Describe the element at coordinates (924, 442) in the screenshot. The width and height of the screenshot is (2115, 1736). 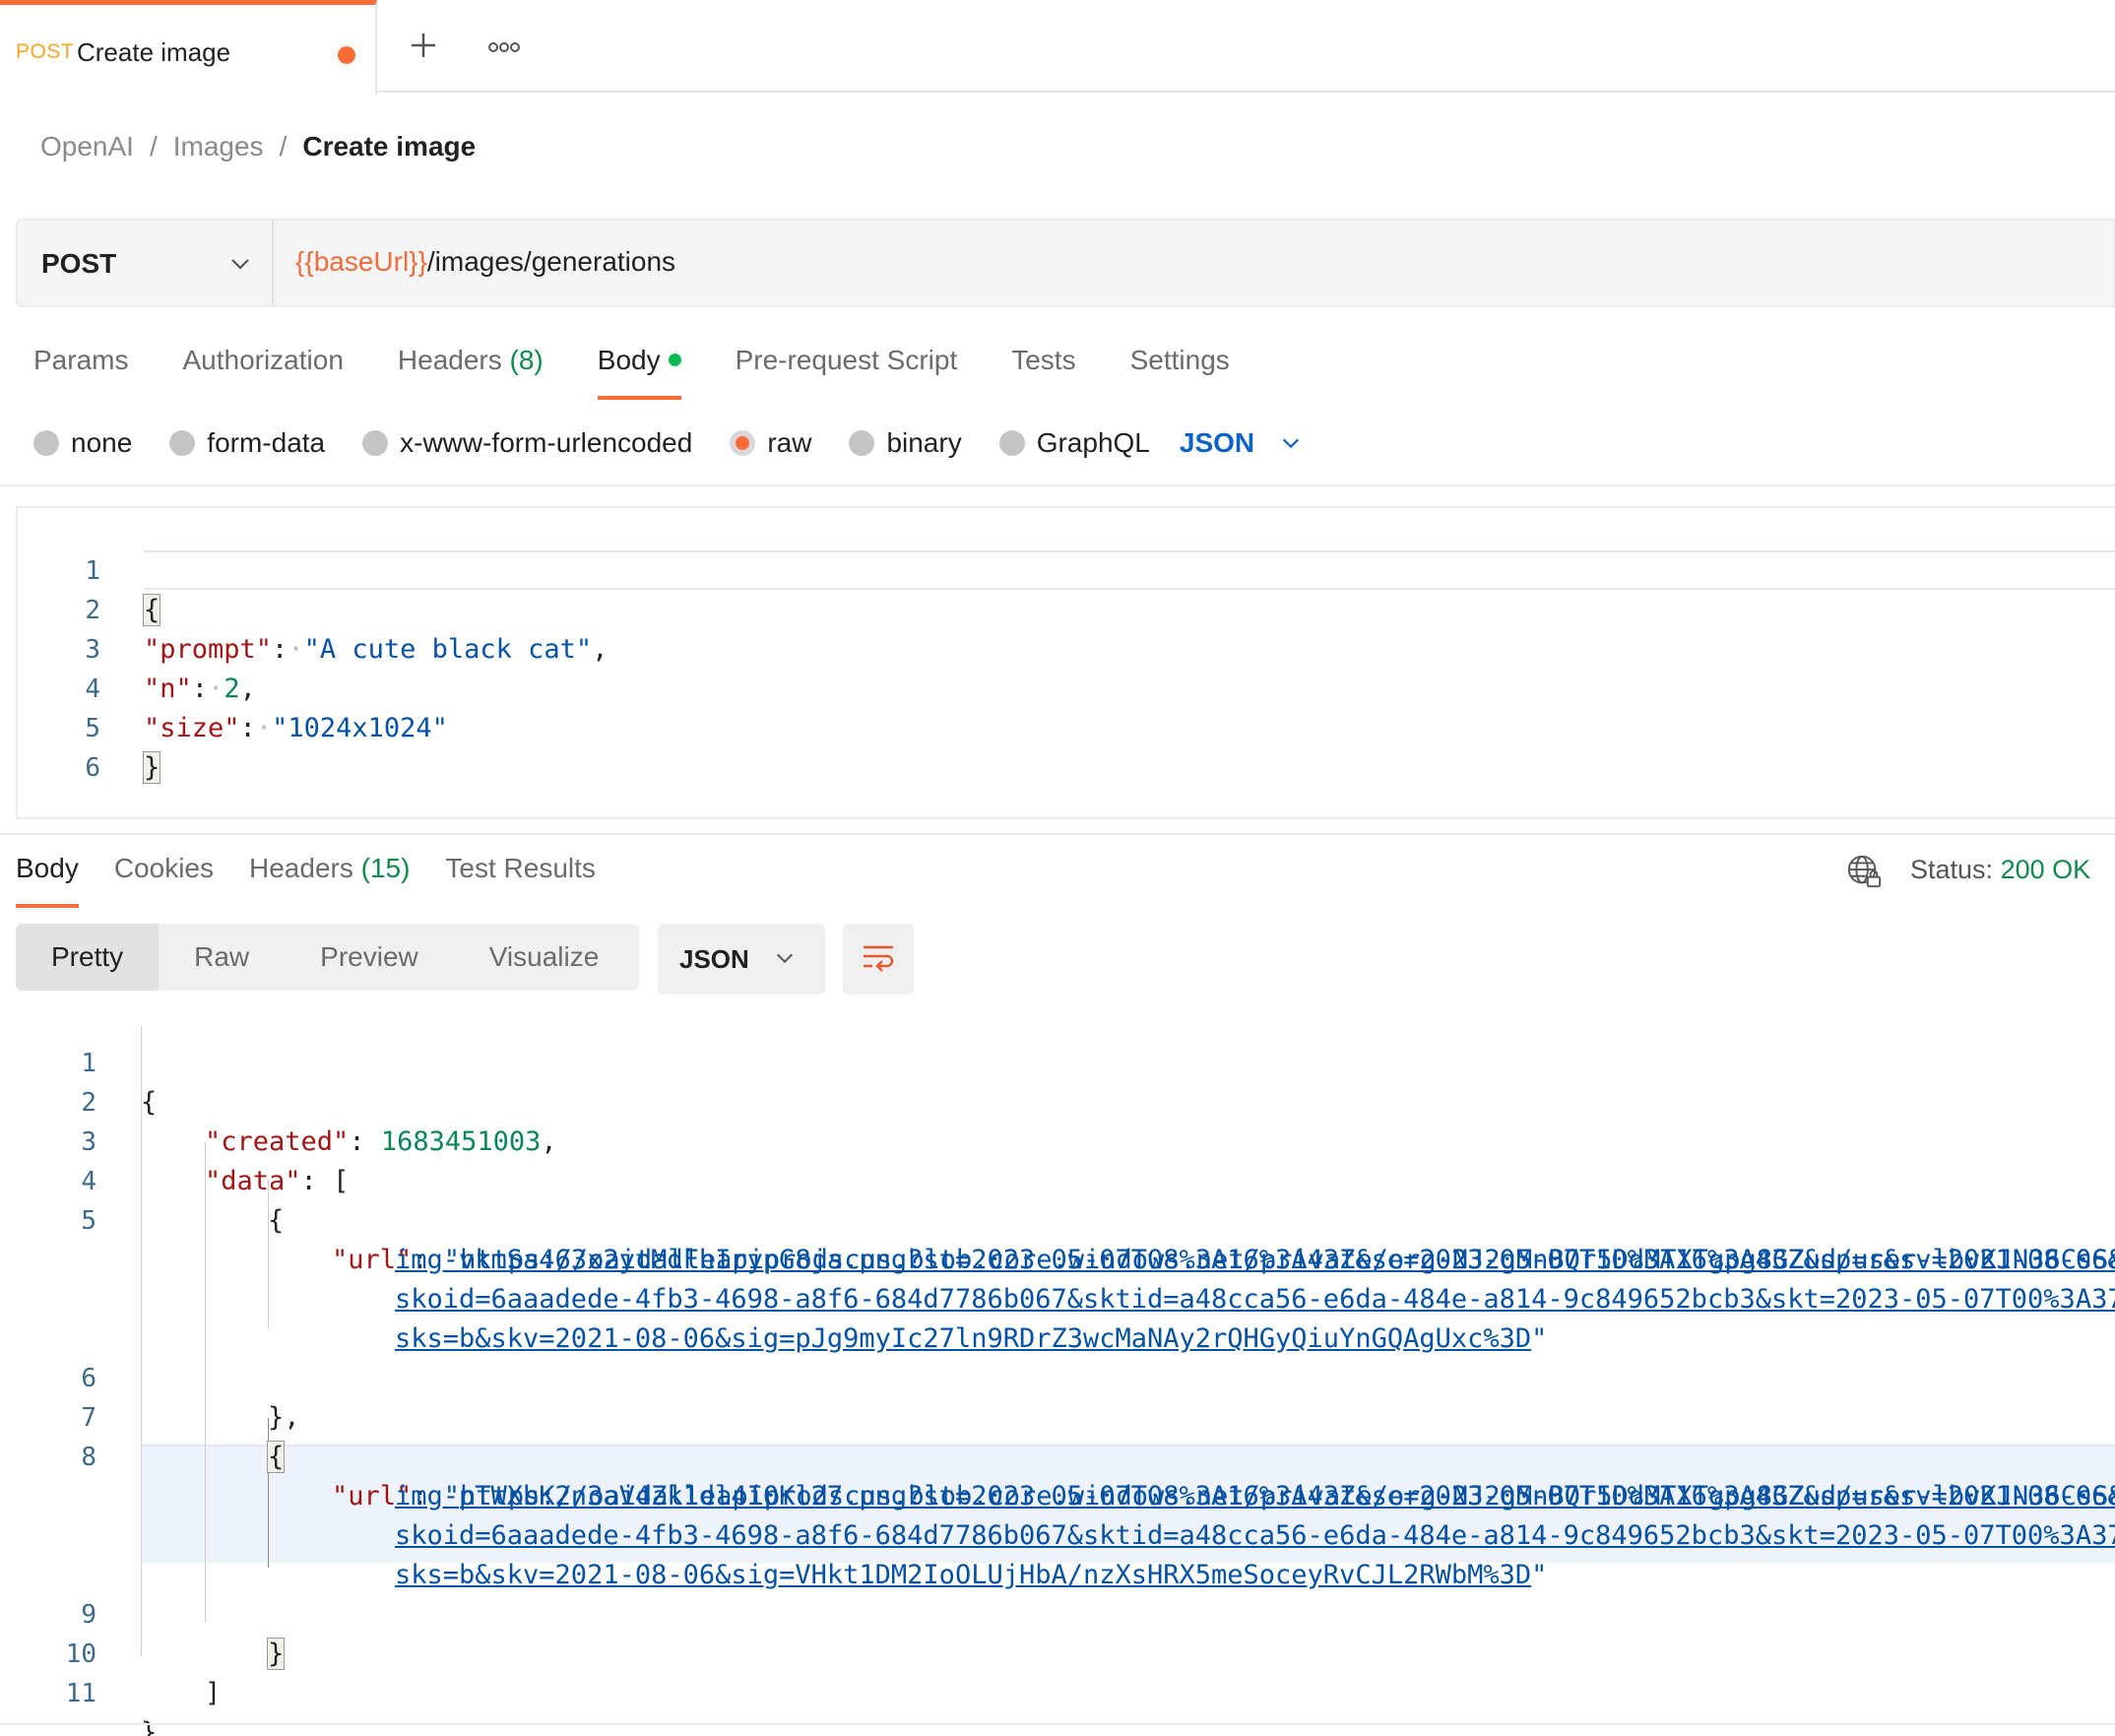
I see `body-type-binary-label: binary` at that location.